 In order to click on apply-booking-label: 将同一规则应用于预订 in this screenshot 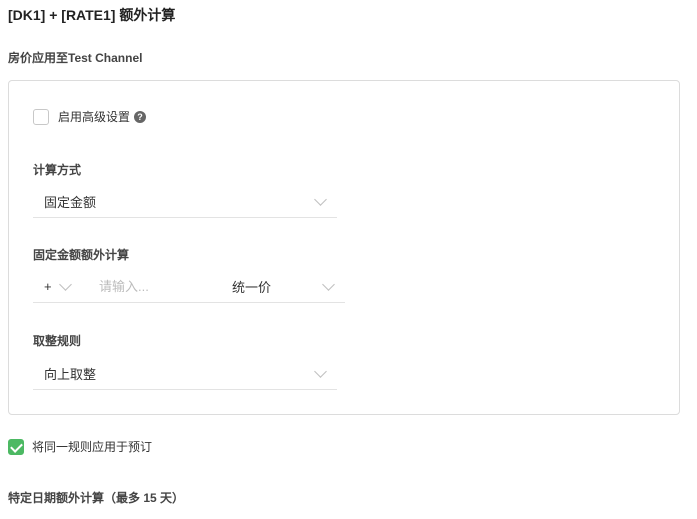, I will do `click(92, 447)`.